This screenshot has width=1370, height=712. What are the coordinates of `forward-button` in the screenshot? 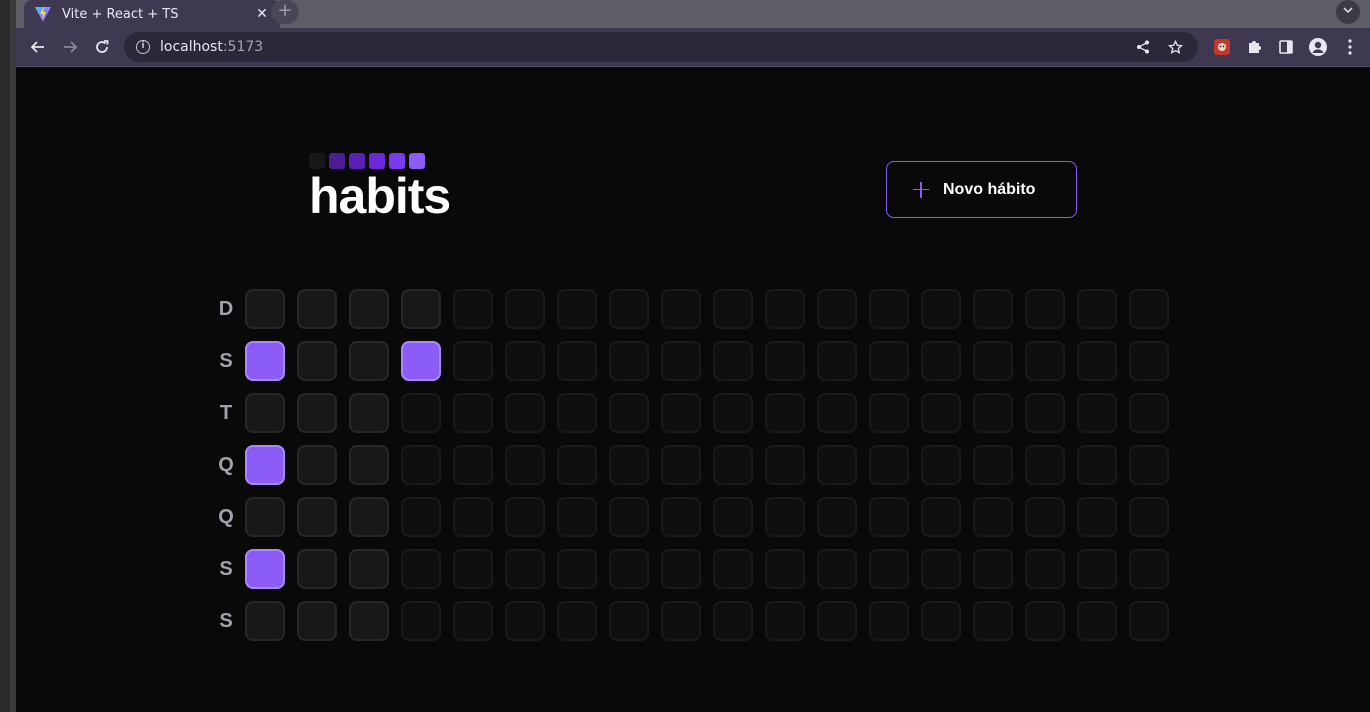 It's located at (70, 47).